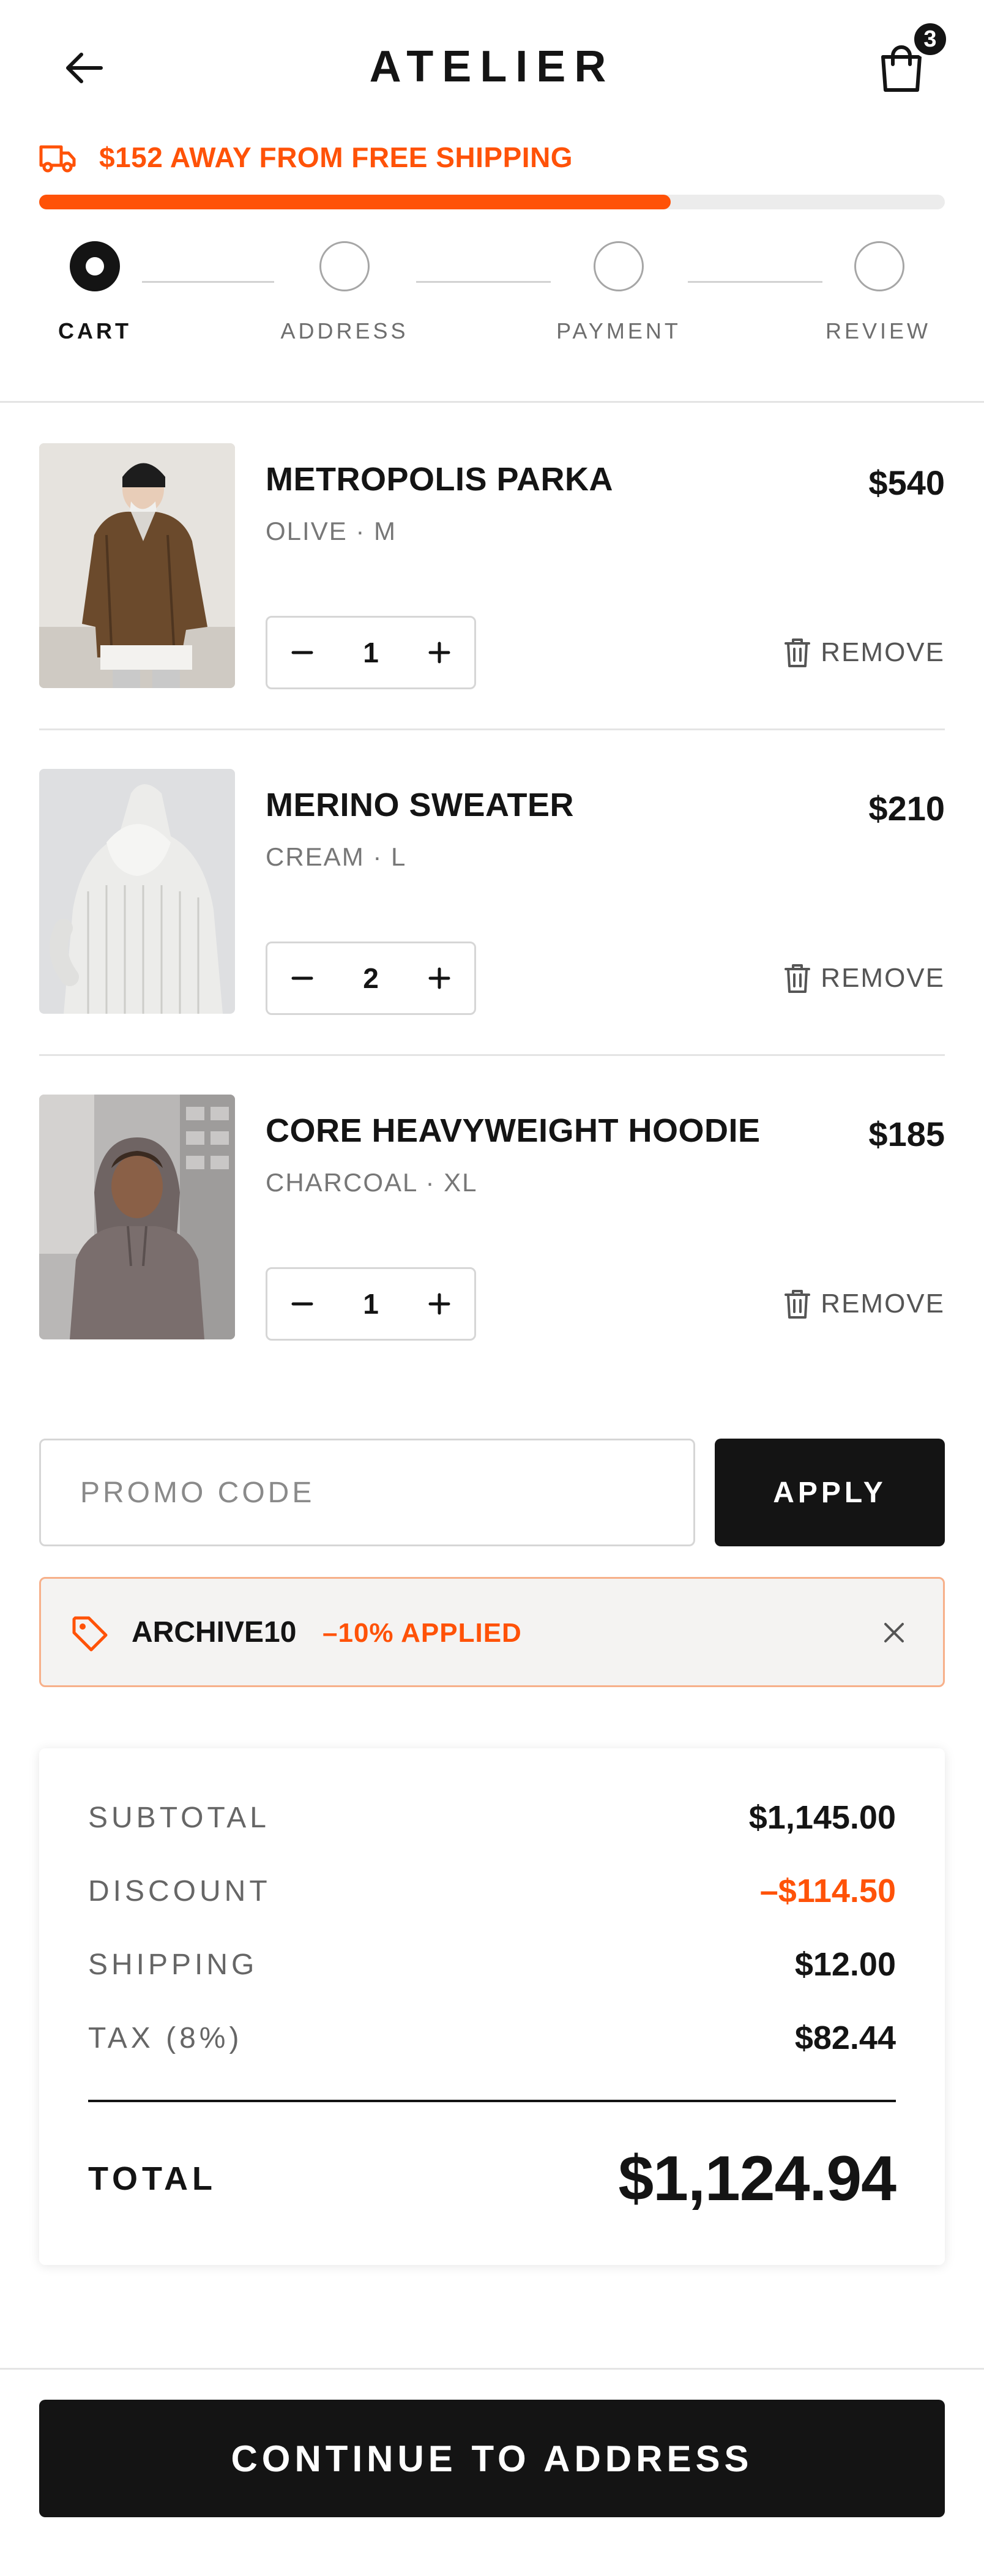 This screenshot has height=2576, width=984. What do you see at coordinates (618, 331) in the screenshot?
I see `step-payment-label: PAYMENT` at bounding box center [618, 331].